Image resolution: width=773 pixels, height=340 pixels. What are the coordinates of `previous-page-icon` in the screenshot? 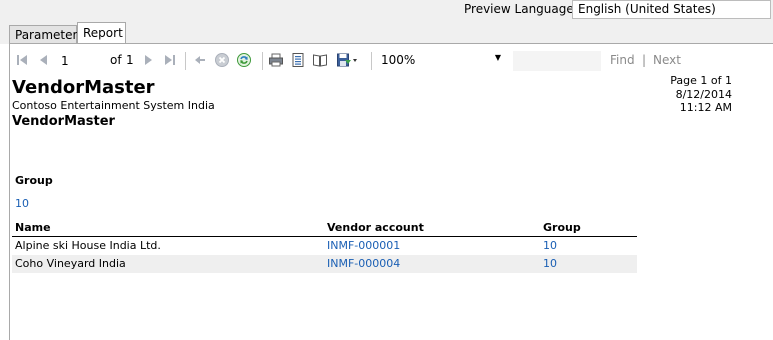 It's located at (44, 60).